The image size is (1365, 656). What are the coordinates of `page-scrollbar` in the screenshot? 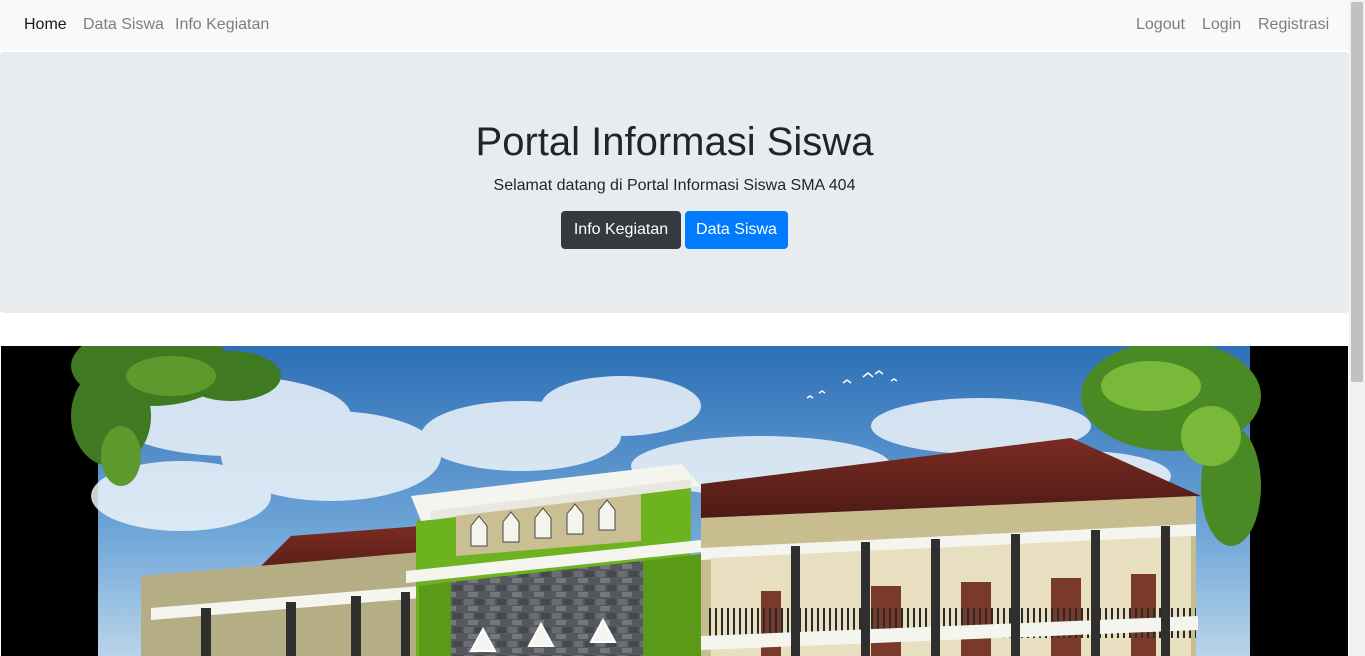 It's located at (1357, 328).